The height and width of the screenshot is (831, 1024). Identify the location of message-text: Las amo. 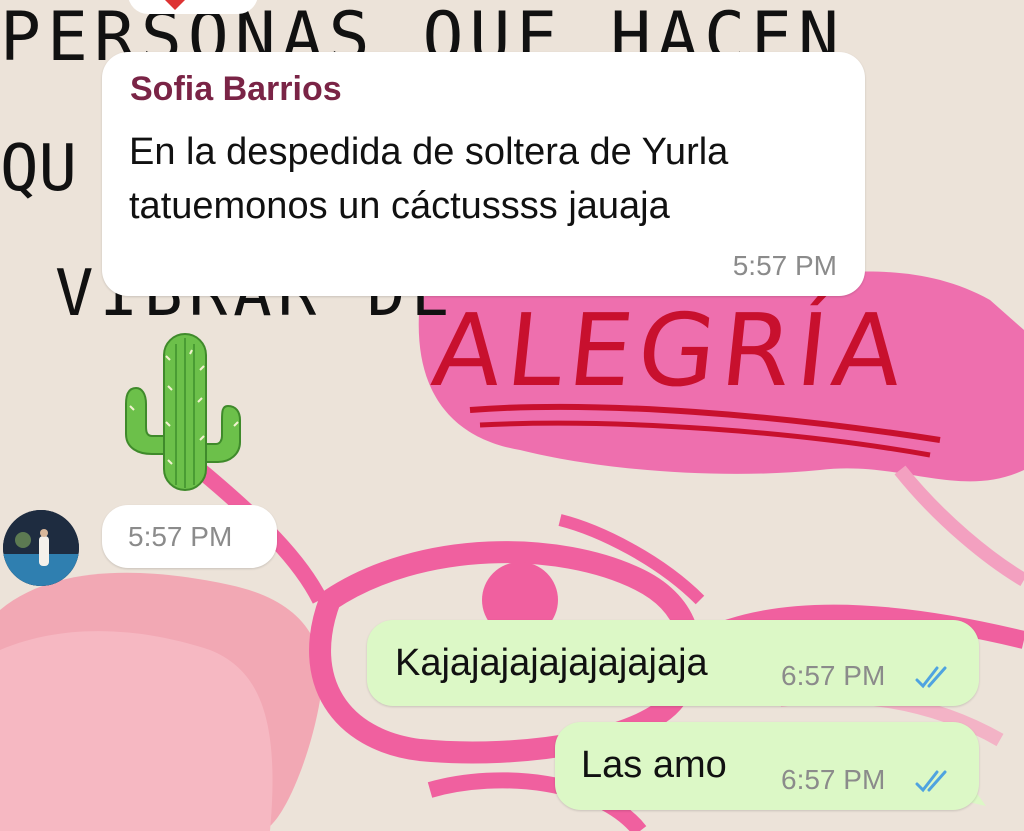
(654, 765).